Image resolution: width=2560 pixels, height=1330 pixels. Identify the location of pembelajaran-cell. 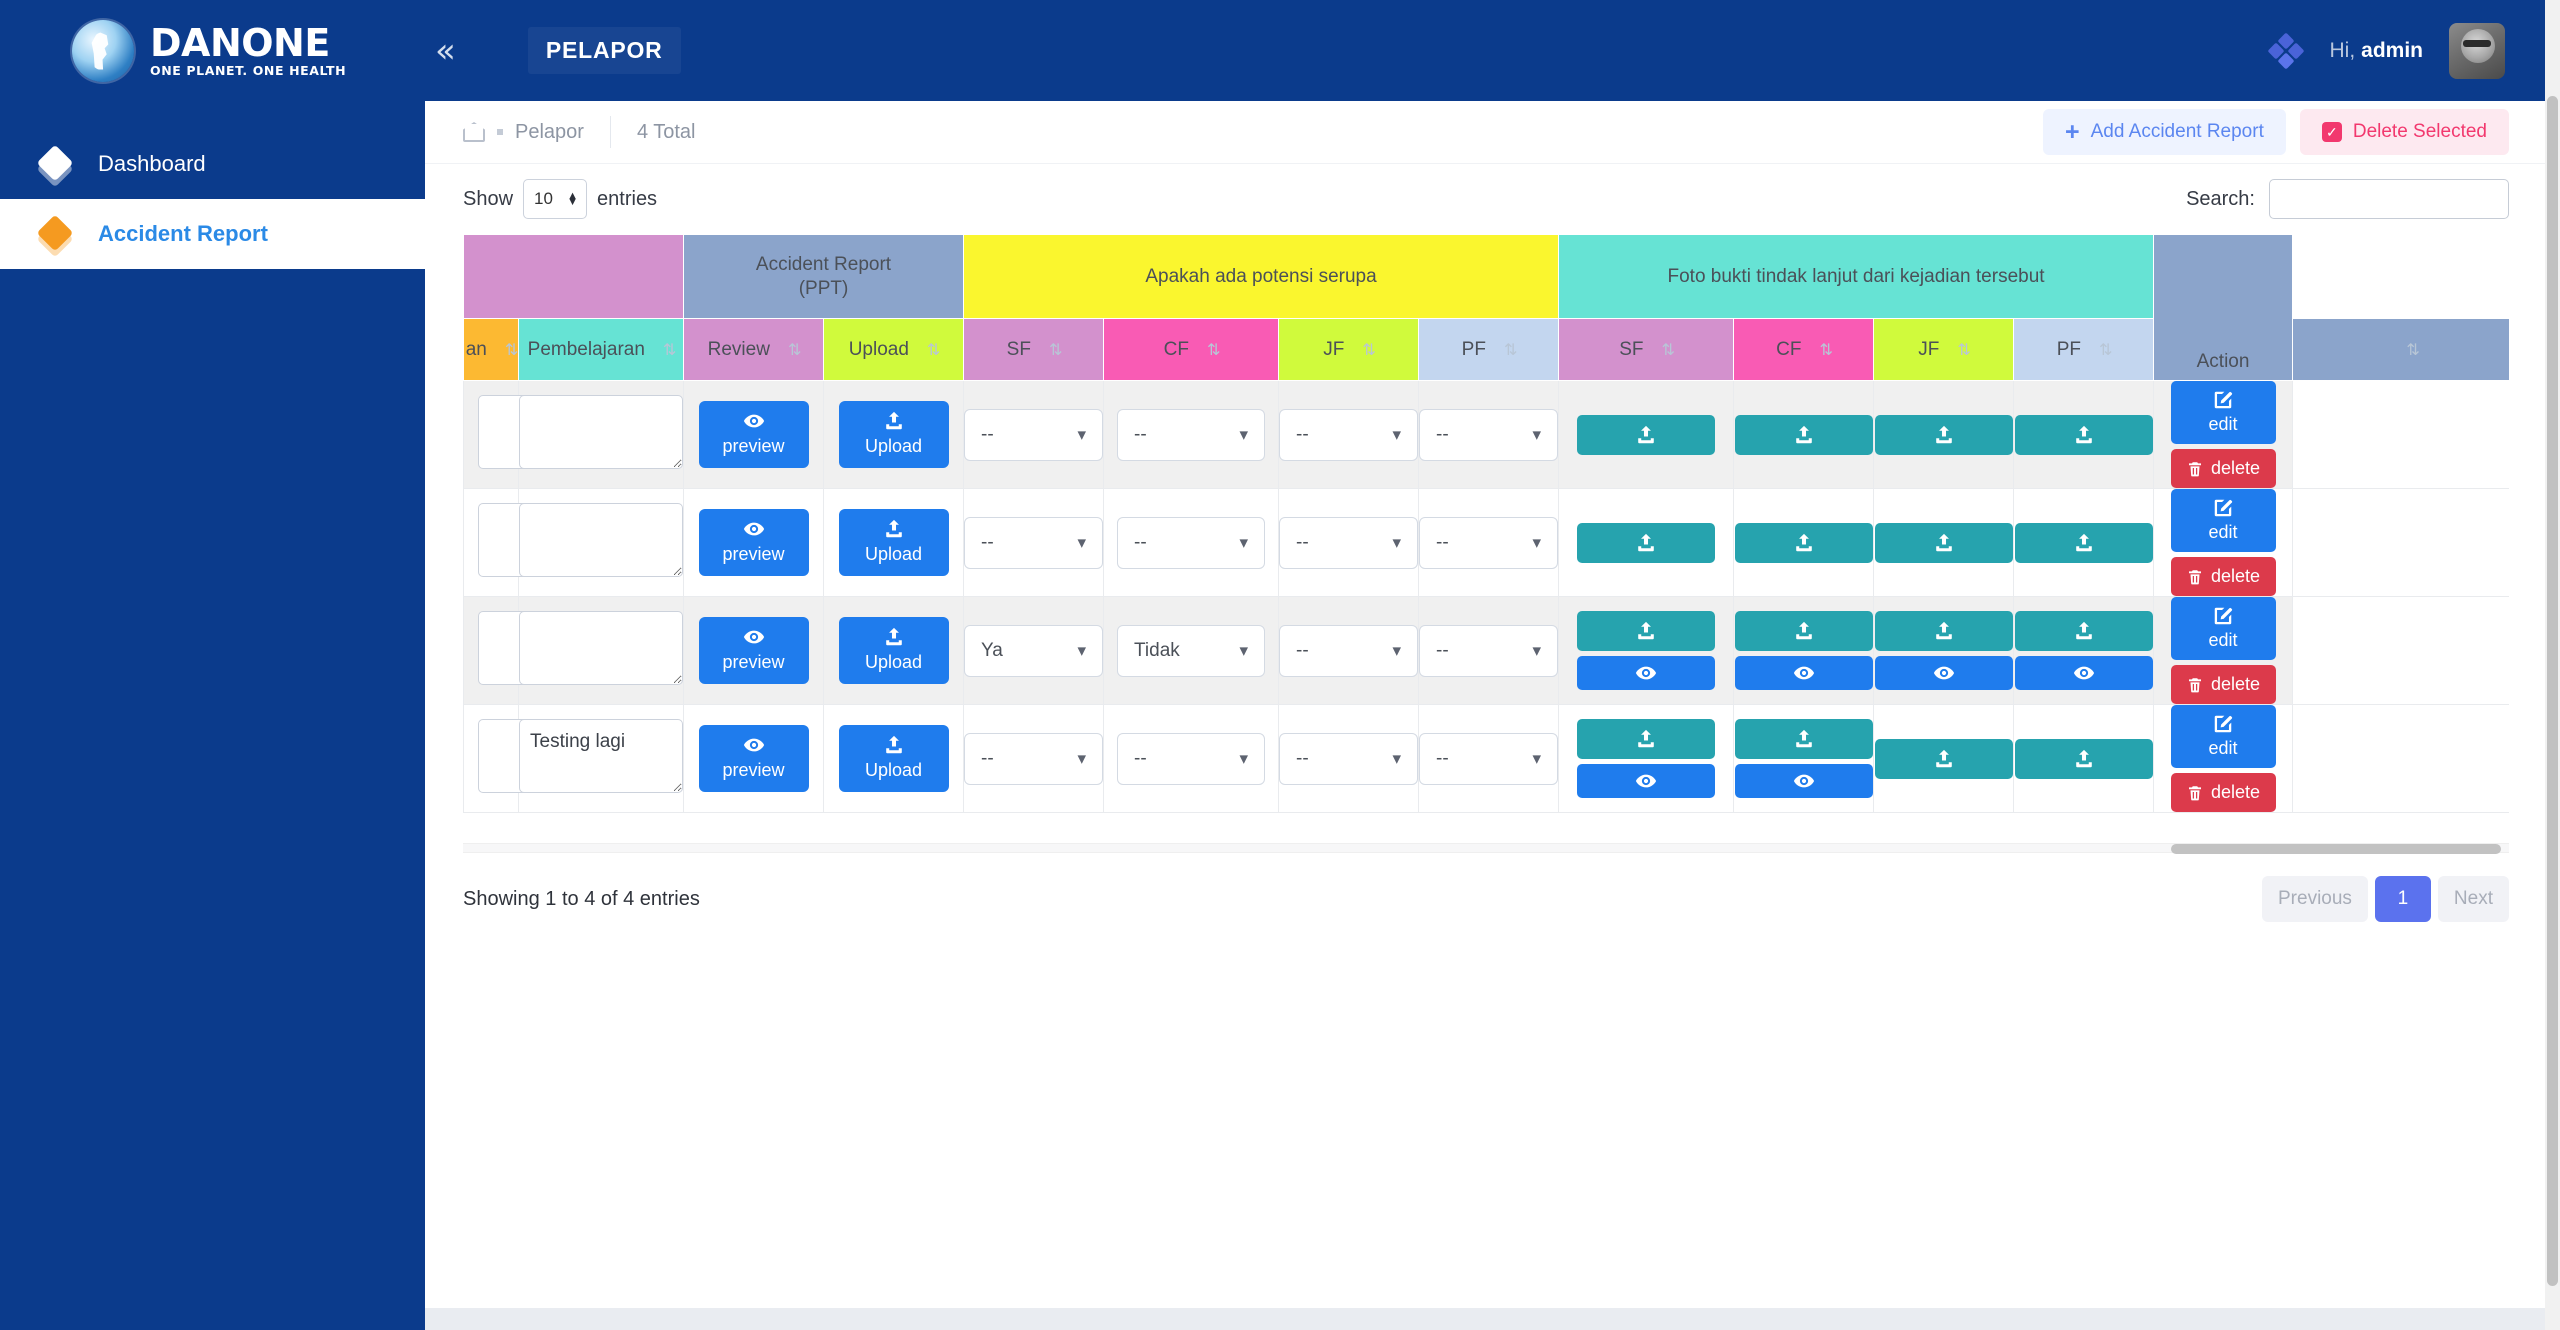
(601, 434).